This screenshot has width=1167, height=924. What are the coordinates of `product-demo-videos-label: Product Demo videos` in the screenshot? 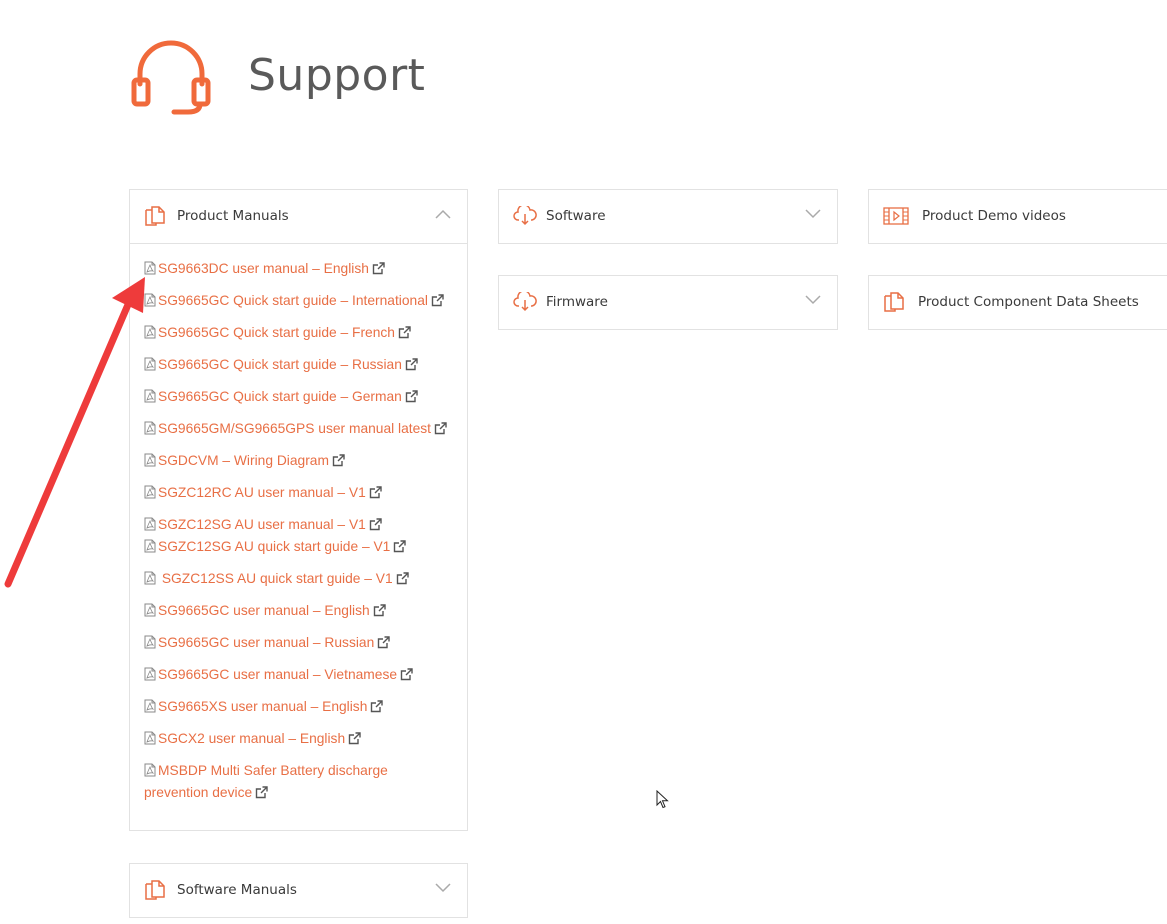 It's located at (994, 216).